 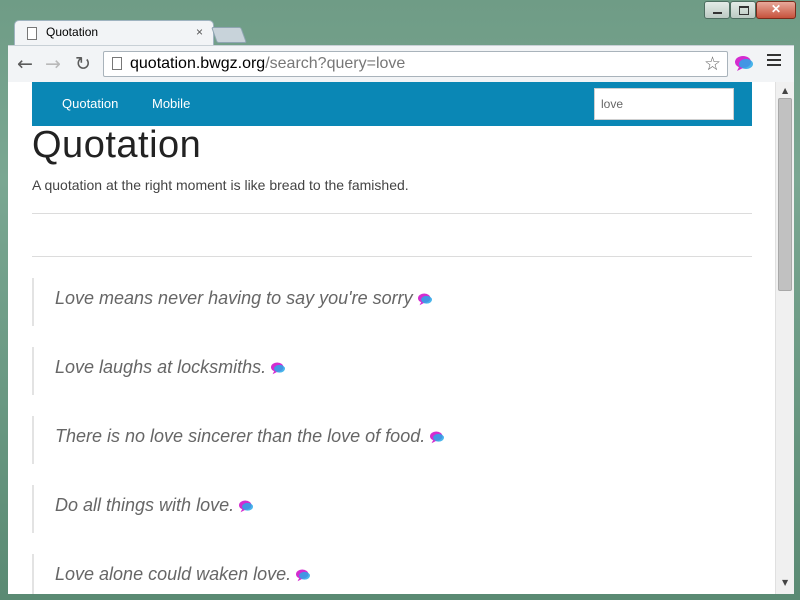 I want to click on address-url: quotation.bwgz.org/search?query=love, so click(x=267, y=64).